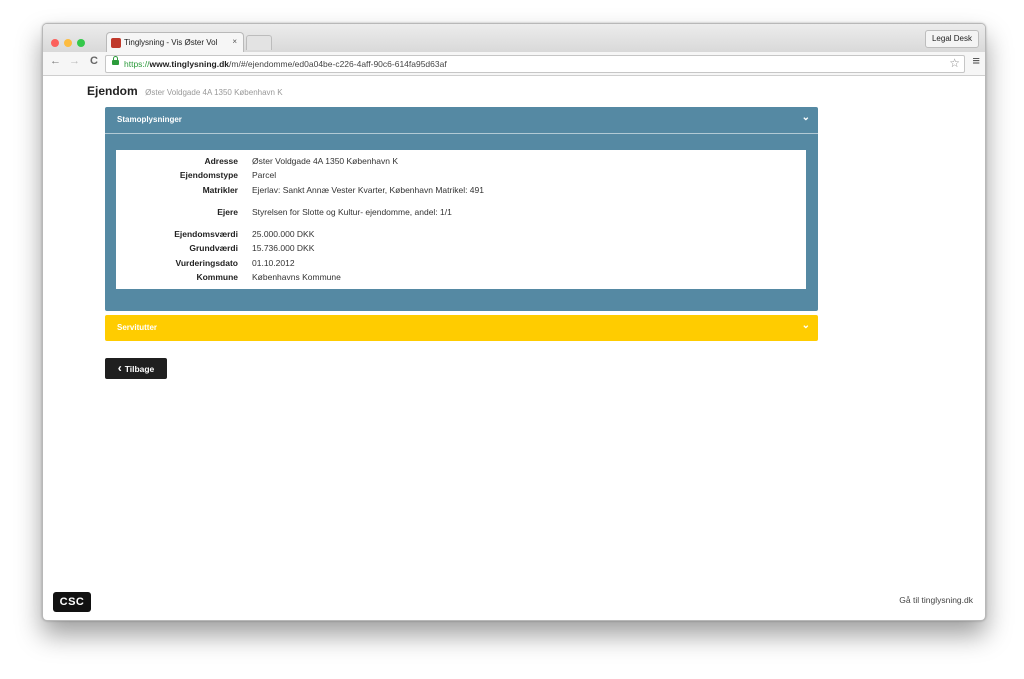 The image size is (1024, 679). Describe the element at coordinates (137, 64) in the screenshot. I see `url-scheme: https://` at that location.